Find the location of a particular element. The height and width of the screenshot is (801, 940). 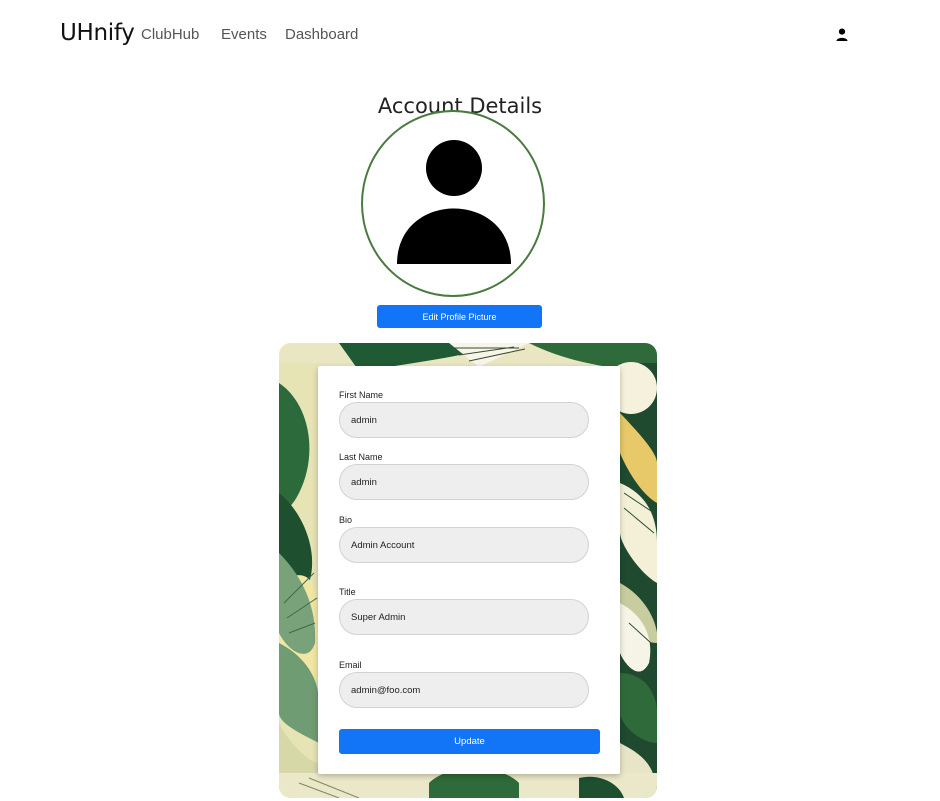

last-name-field is located at coordinates (464, 482).